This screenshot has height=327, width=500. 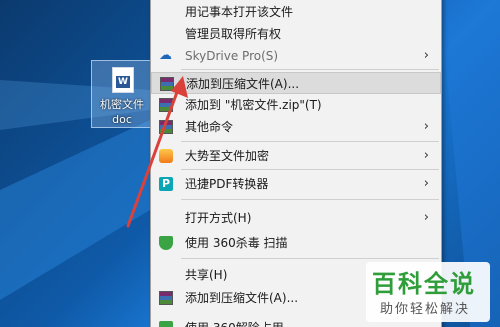 What do you see at coordinates (296, 34) in the screenshot?
I see `menu-item-take-ownership: 管理员取得所有权` at bounding box center [296, 34].